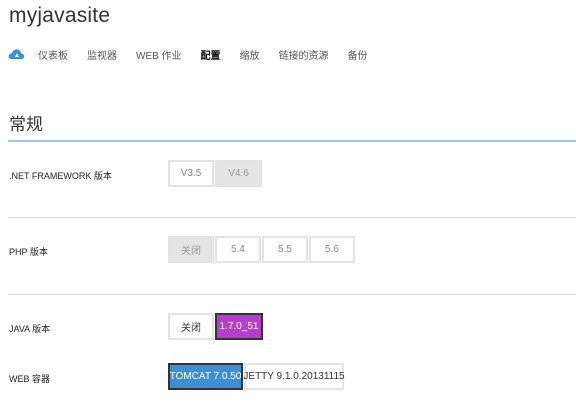  Describe the element at coordinates (60, 176) in the screenshot. I see `net-framework-label: .NET FRAMEWORK 版本` at that location.